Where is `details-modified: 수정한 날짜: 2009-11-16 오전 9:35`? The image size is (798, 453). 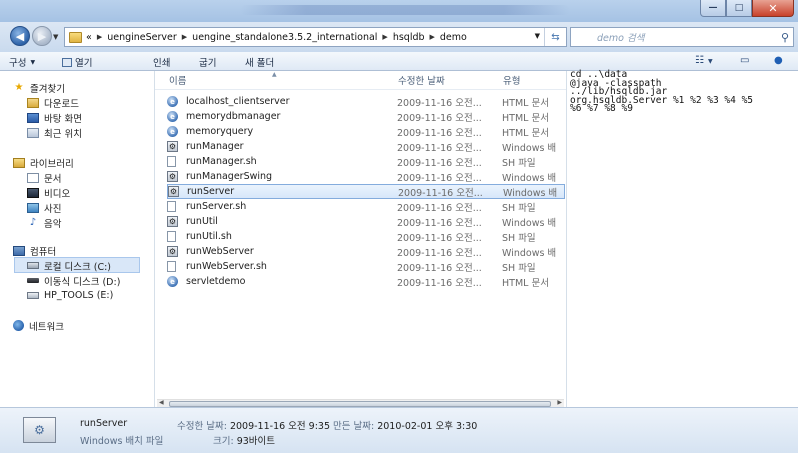
details-modified: 수정한 날짜: 2009-11-16 오전 9:35 is located at coordinates (253, 425).